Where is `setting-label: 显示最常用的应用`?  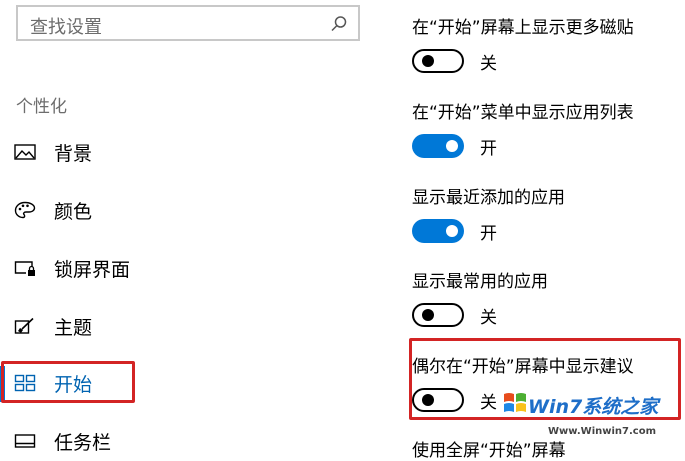 setting-label: 显示最常用的应用 is located at coordinates (480, 282).